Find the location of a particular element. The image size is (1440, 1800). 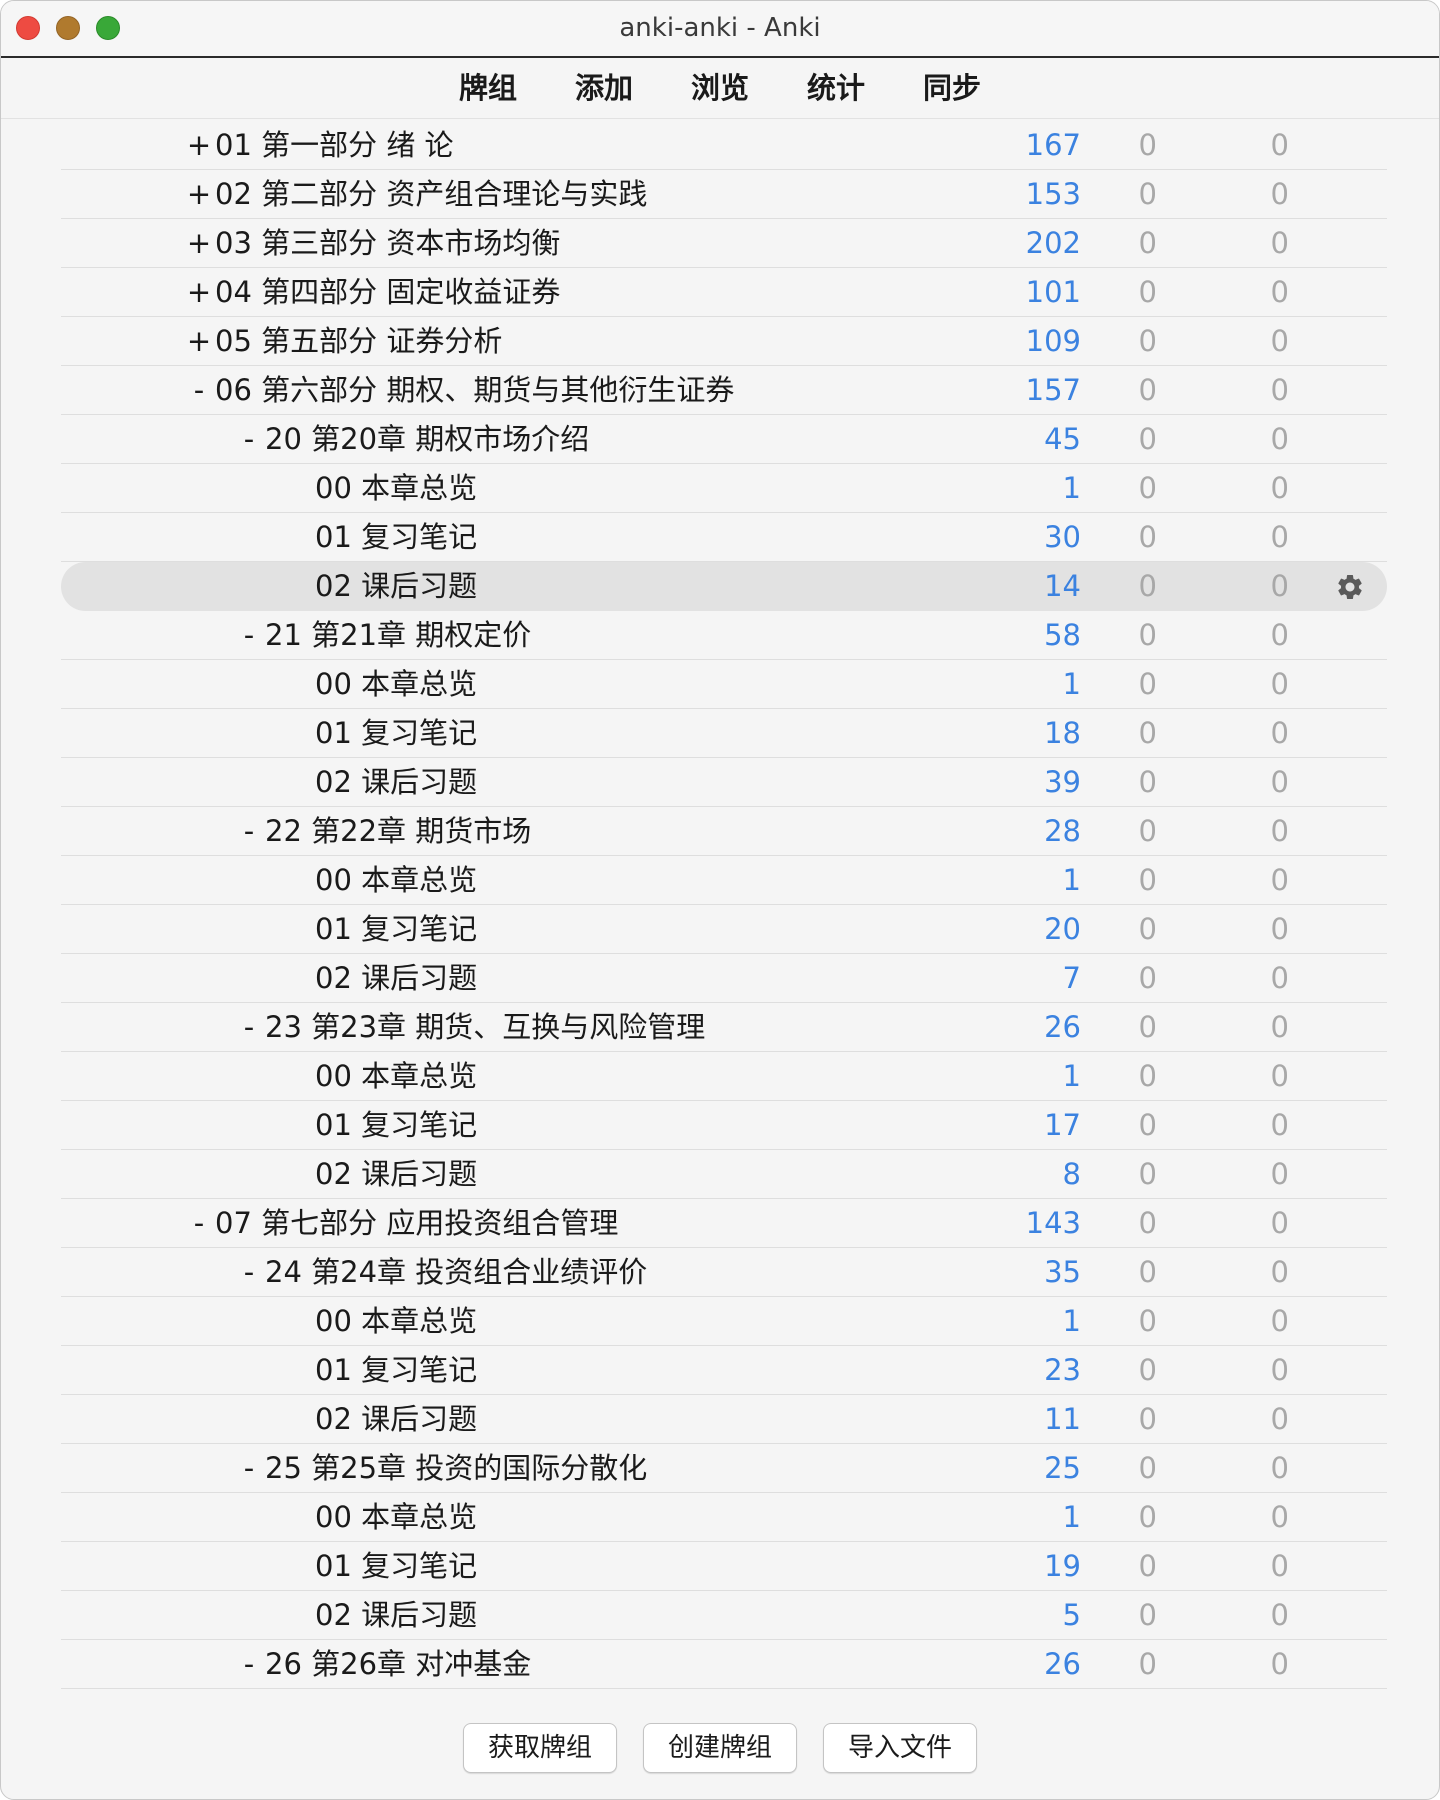

deck-row: 01 复习笔记 23 0 0 is located at coordinates (724, 1370).